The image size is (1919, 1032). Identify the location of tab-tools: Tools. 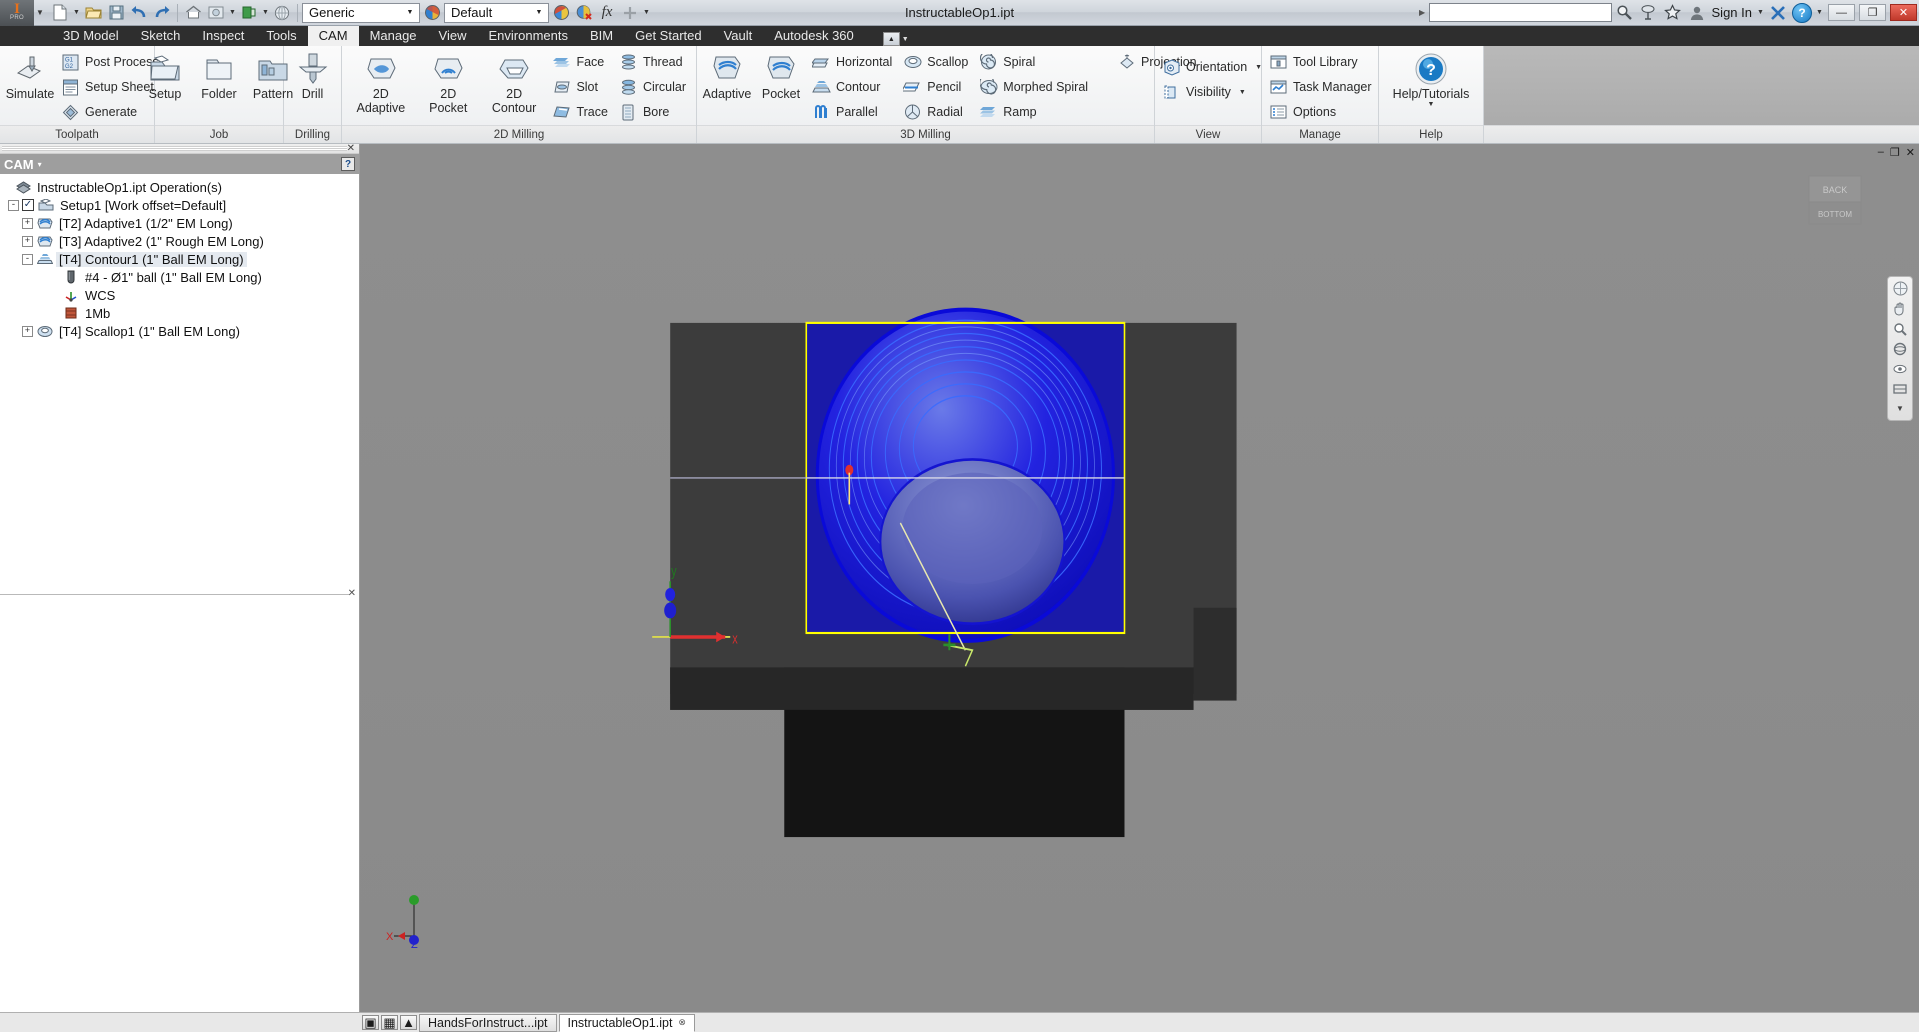
(281, 36).